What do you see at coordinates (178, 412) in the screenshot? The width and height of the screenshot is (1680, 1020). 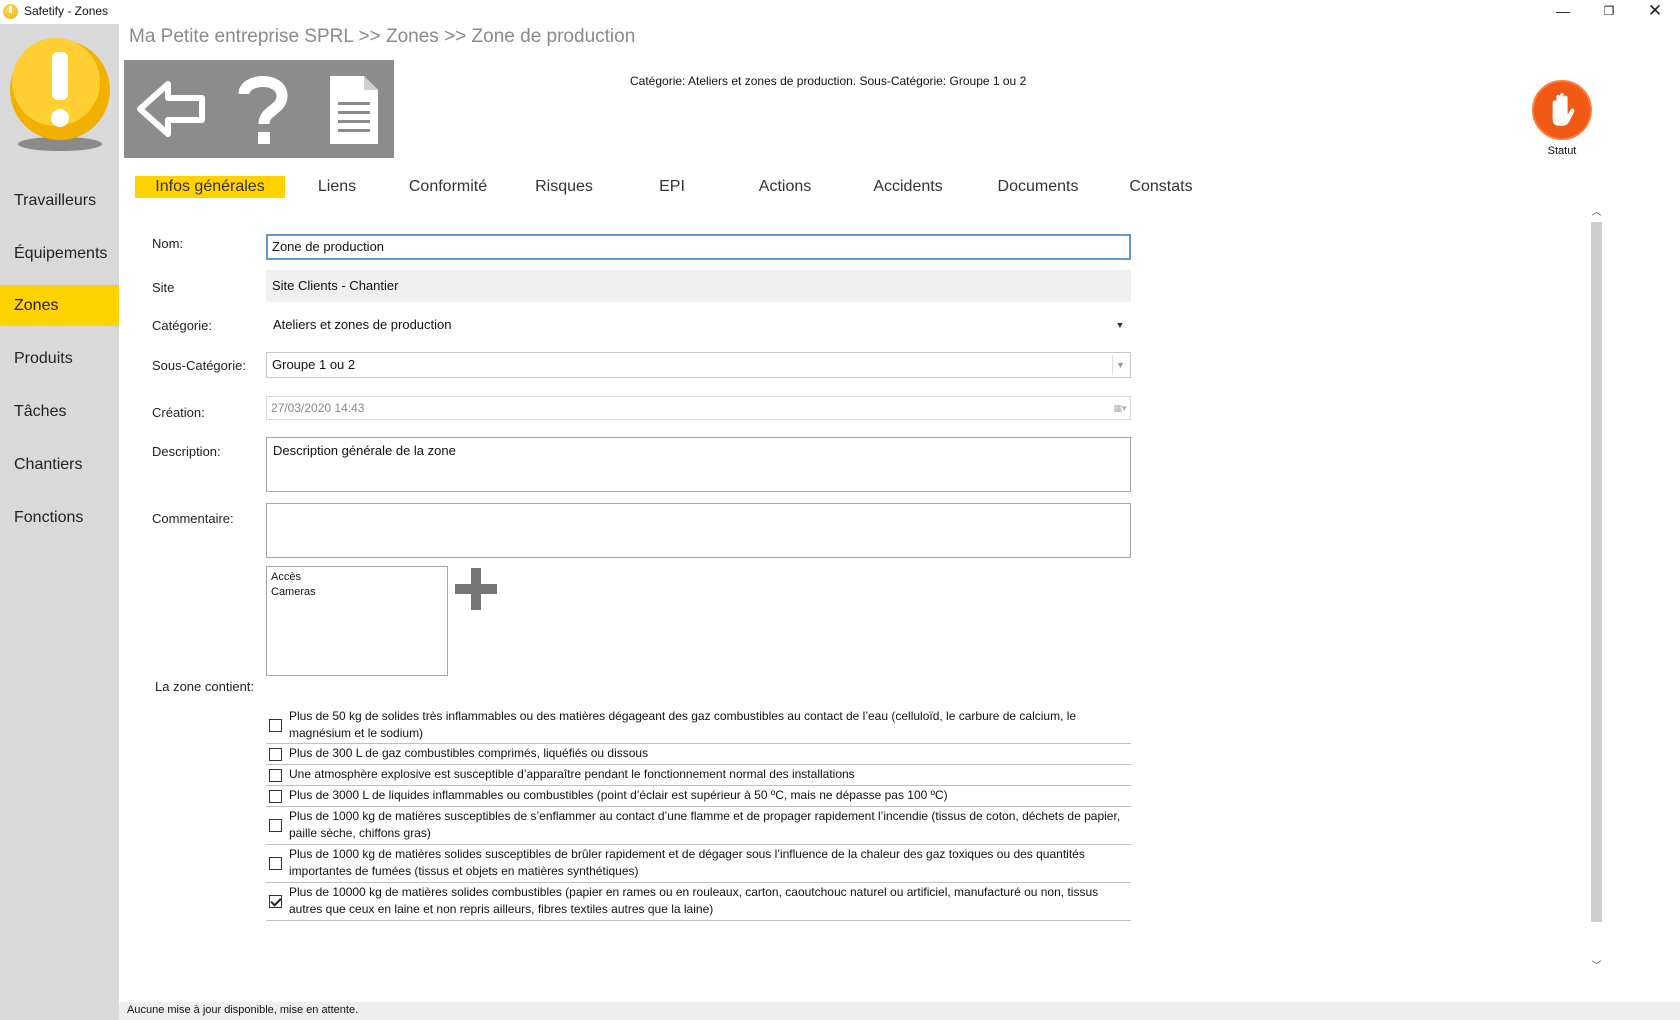 I see `creation-label: Création:` at bounding box center [178, 412].